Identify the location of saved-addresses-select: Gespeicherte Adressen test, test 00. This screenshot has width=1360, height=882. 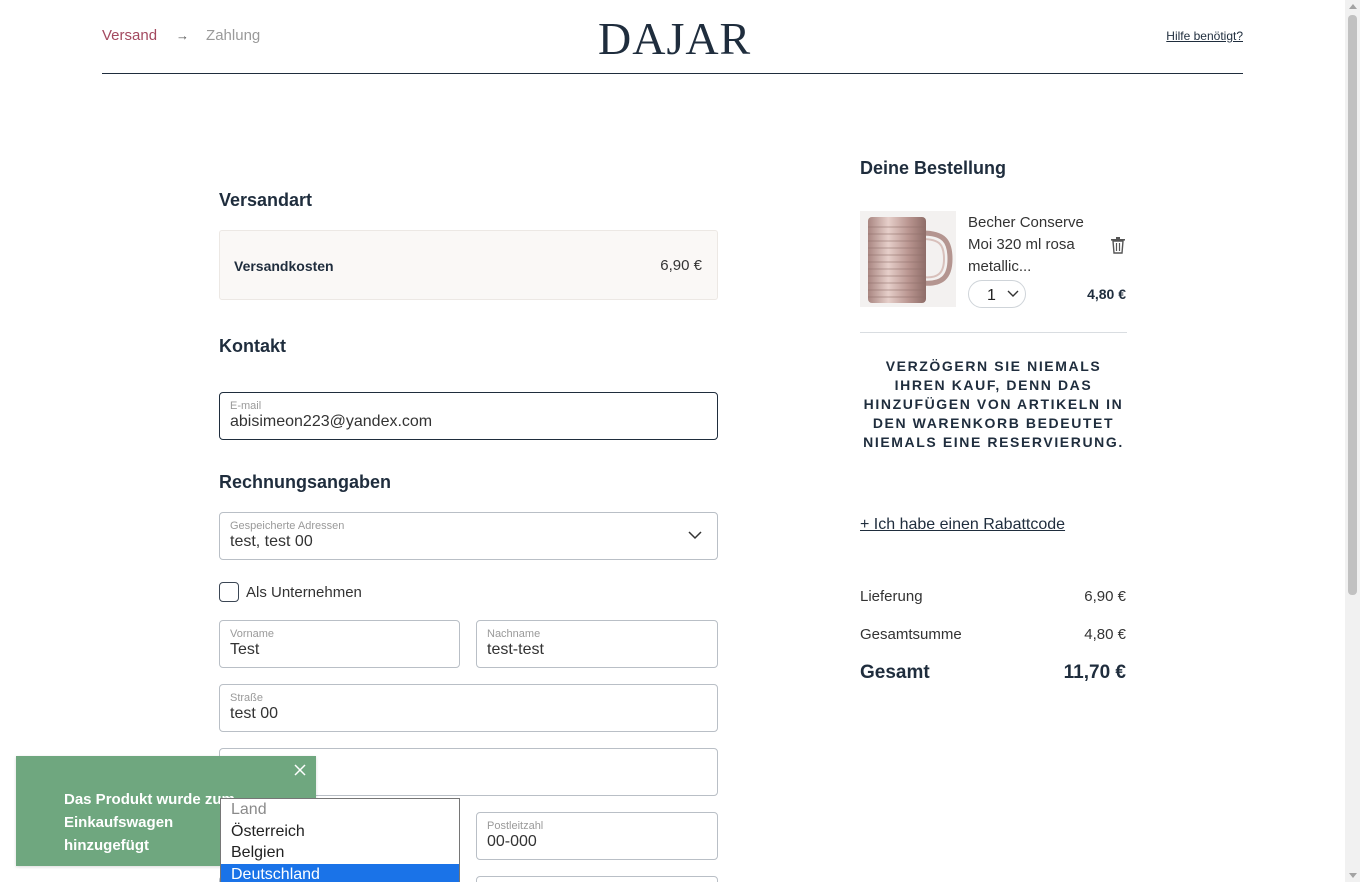
(468, 536).